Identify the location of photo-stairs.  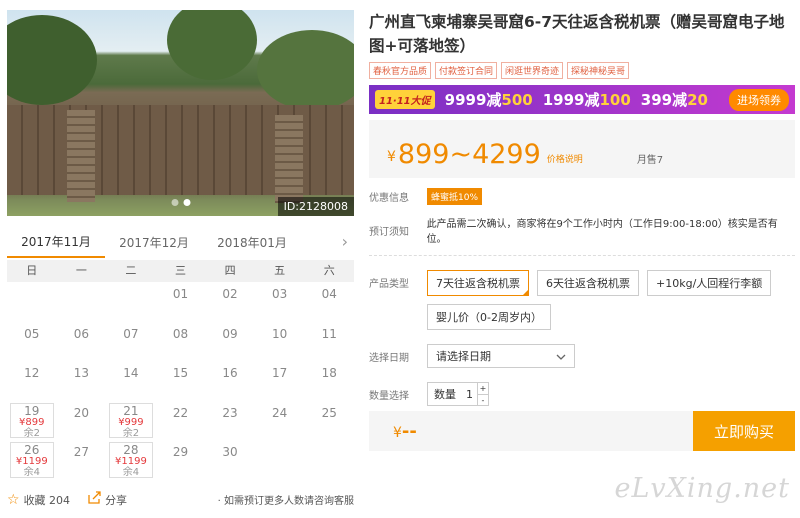
(289, 159).